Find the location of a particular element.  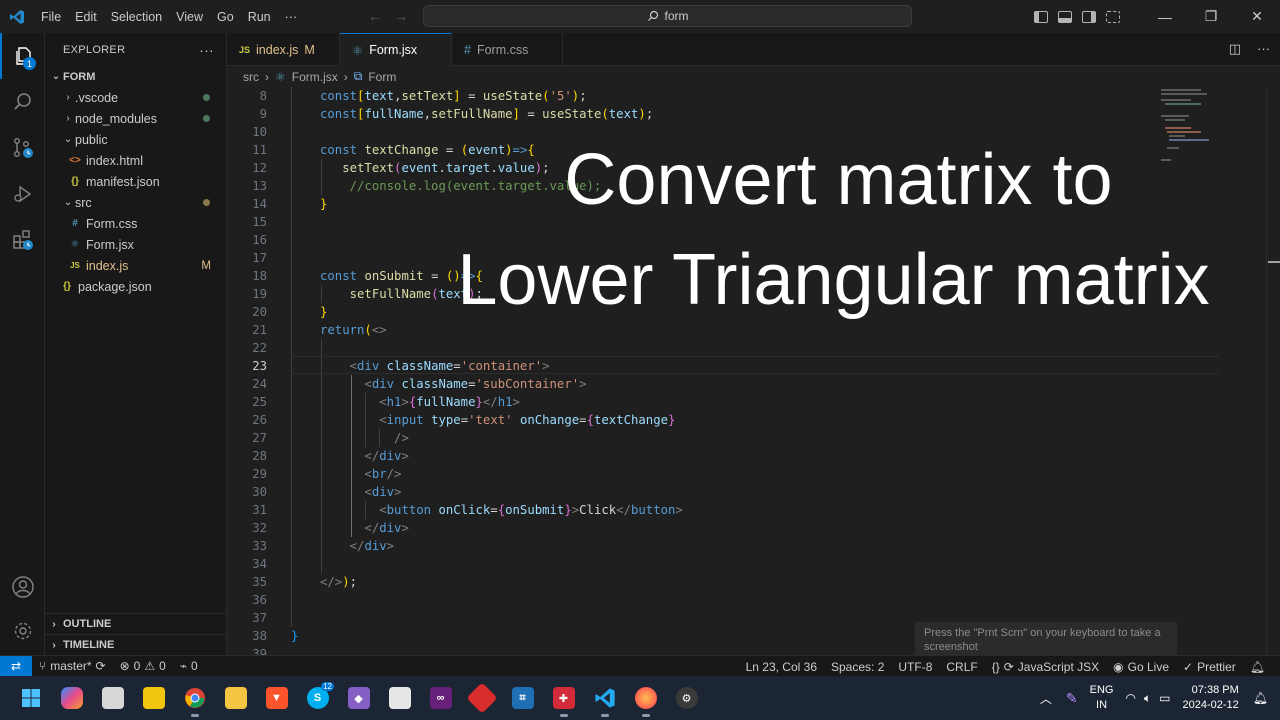

restore-icon: ❐ is located at coordinates (1211, 16).